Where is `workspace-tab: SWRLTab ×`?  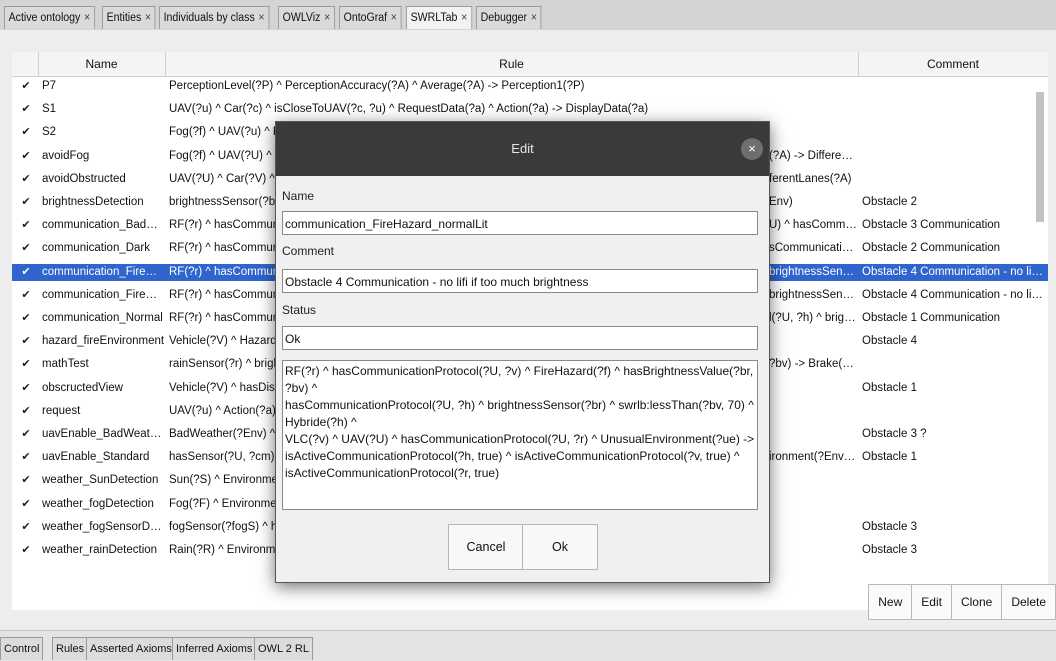 workspace-tab: SWRLTab × is located at coordinates (438, 17).